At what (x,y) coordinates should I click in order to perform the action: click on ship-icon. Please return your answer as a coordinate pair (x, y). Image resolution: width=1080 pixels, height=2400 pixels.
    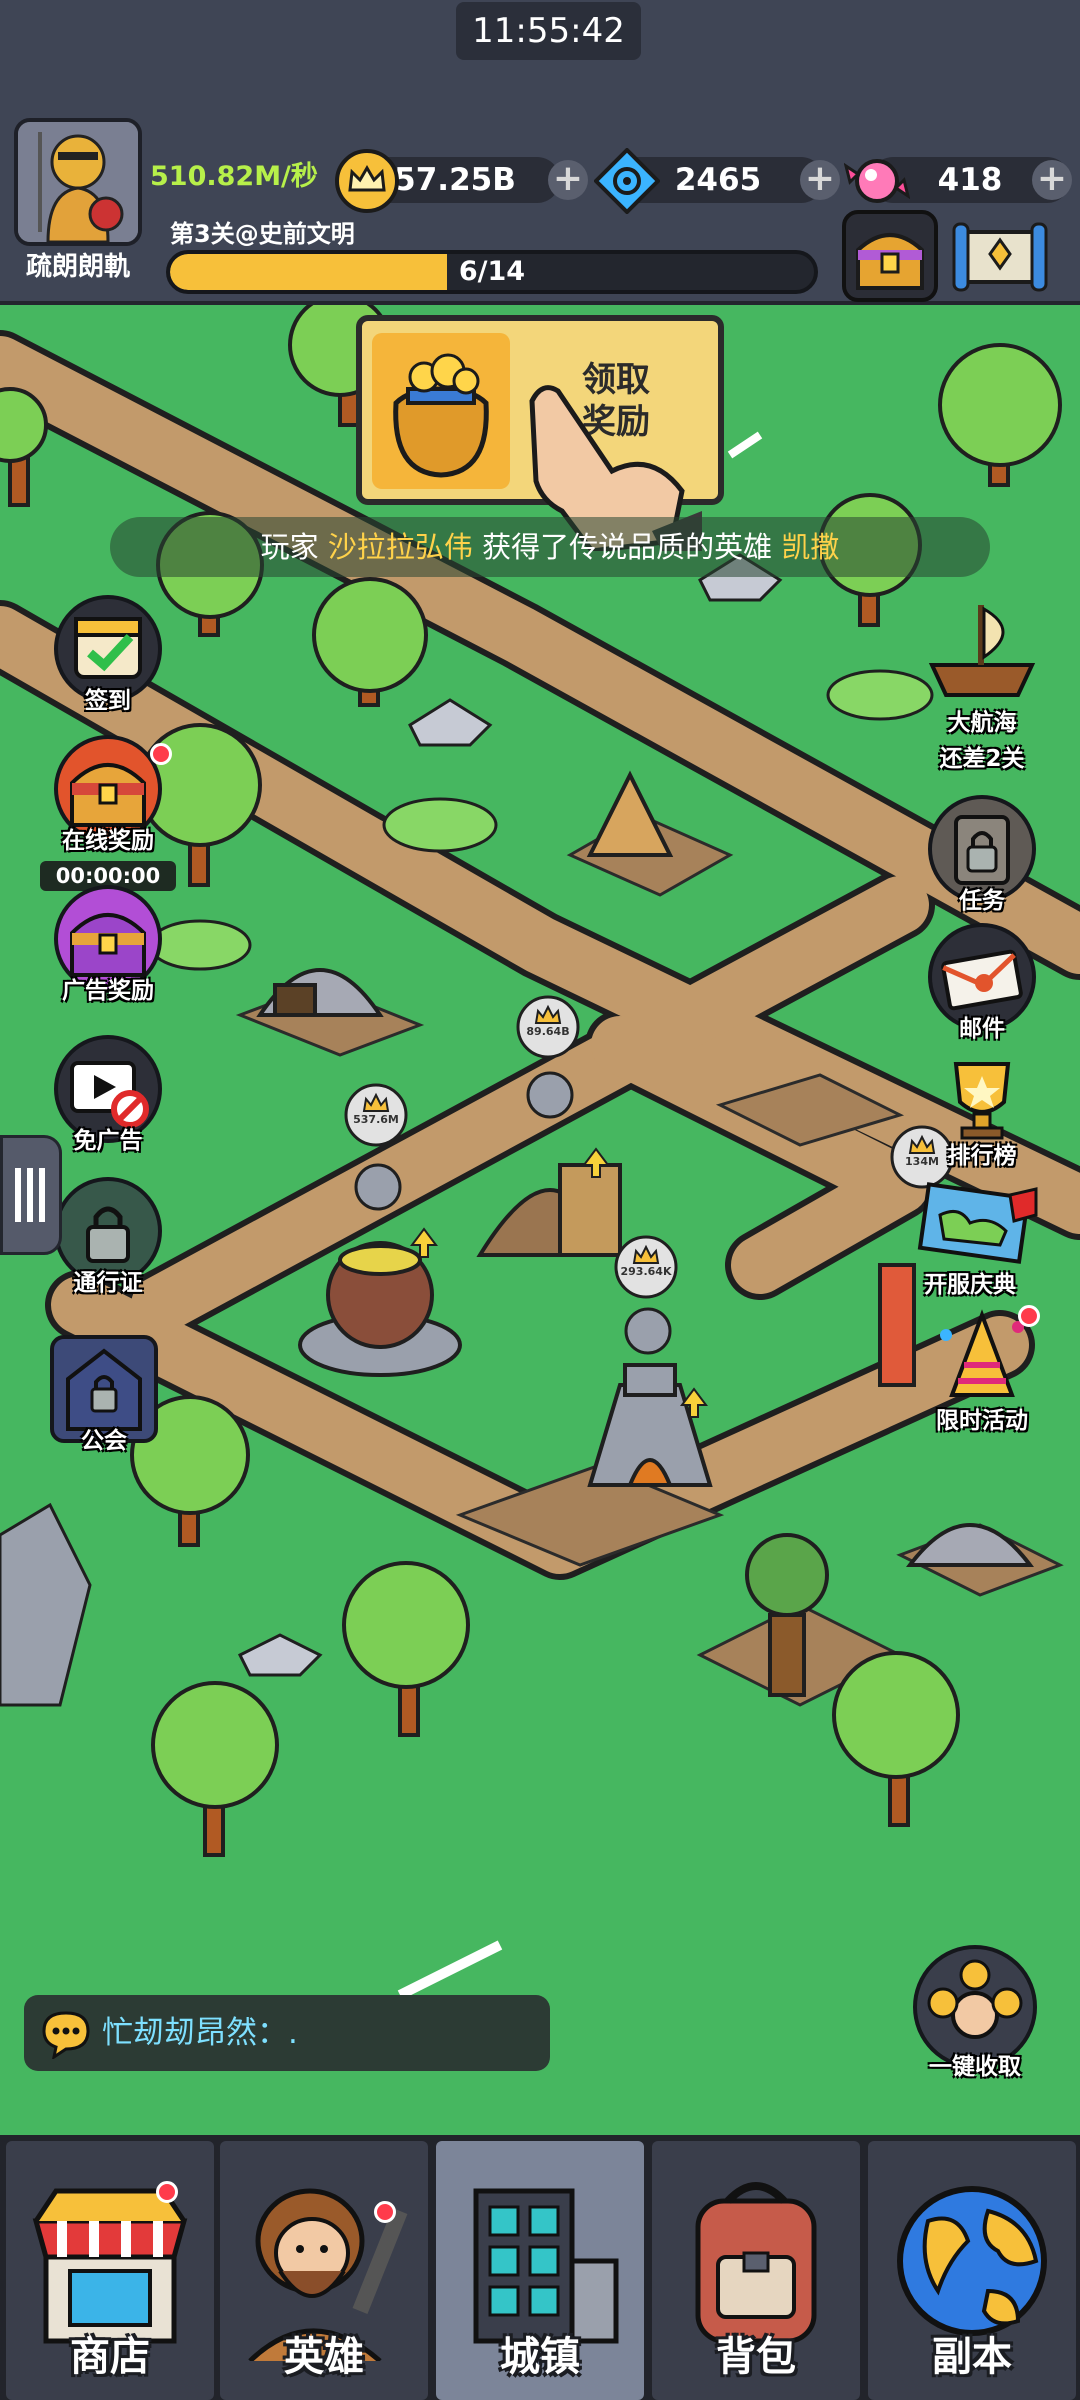
    Looking at the image, I should click on (982, 651).